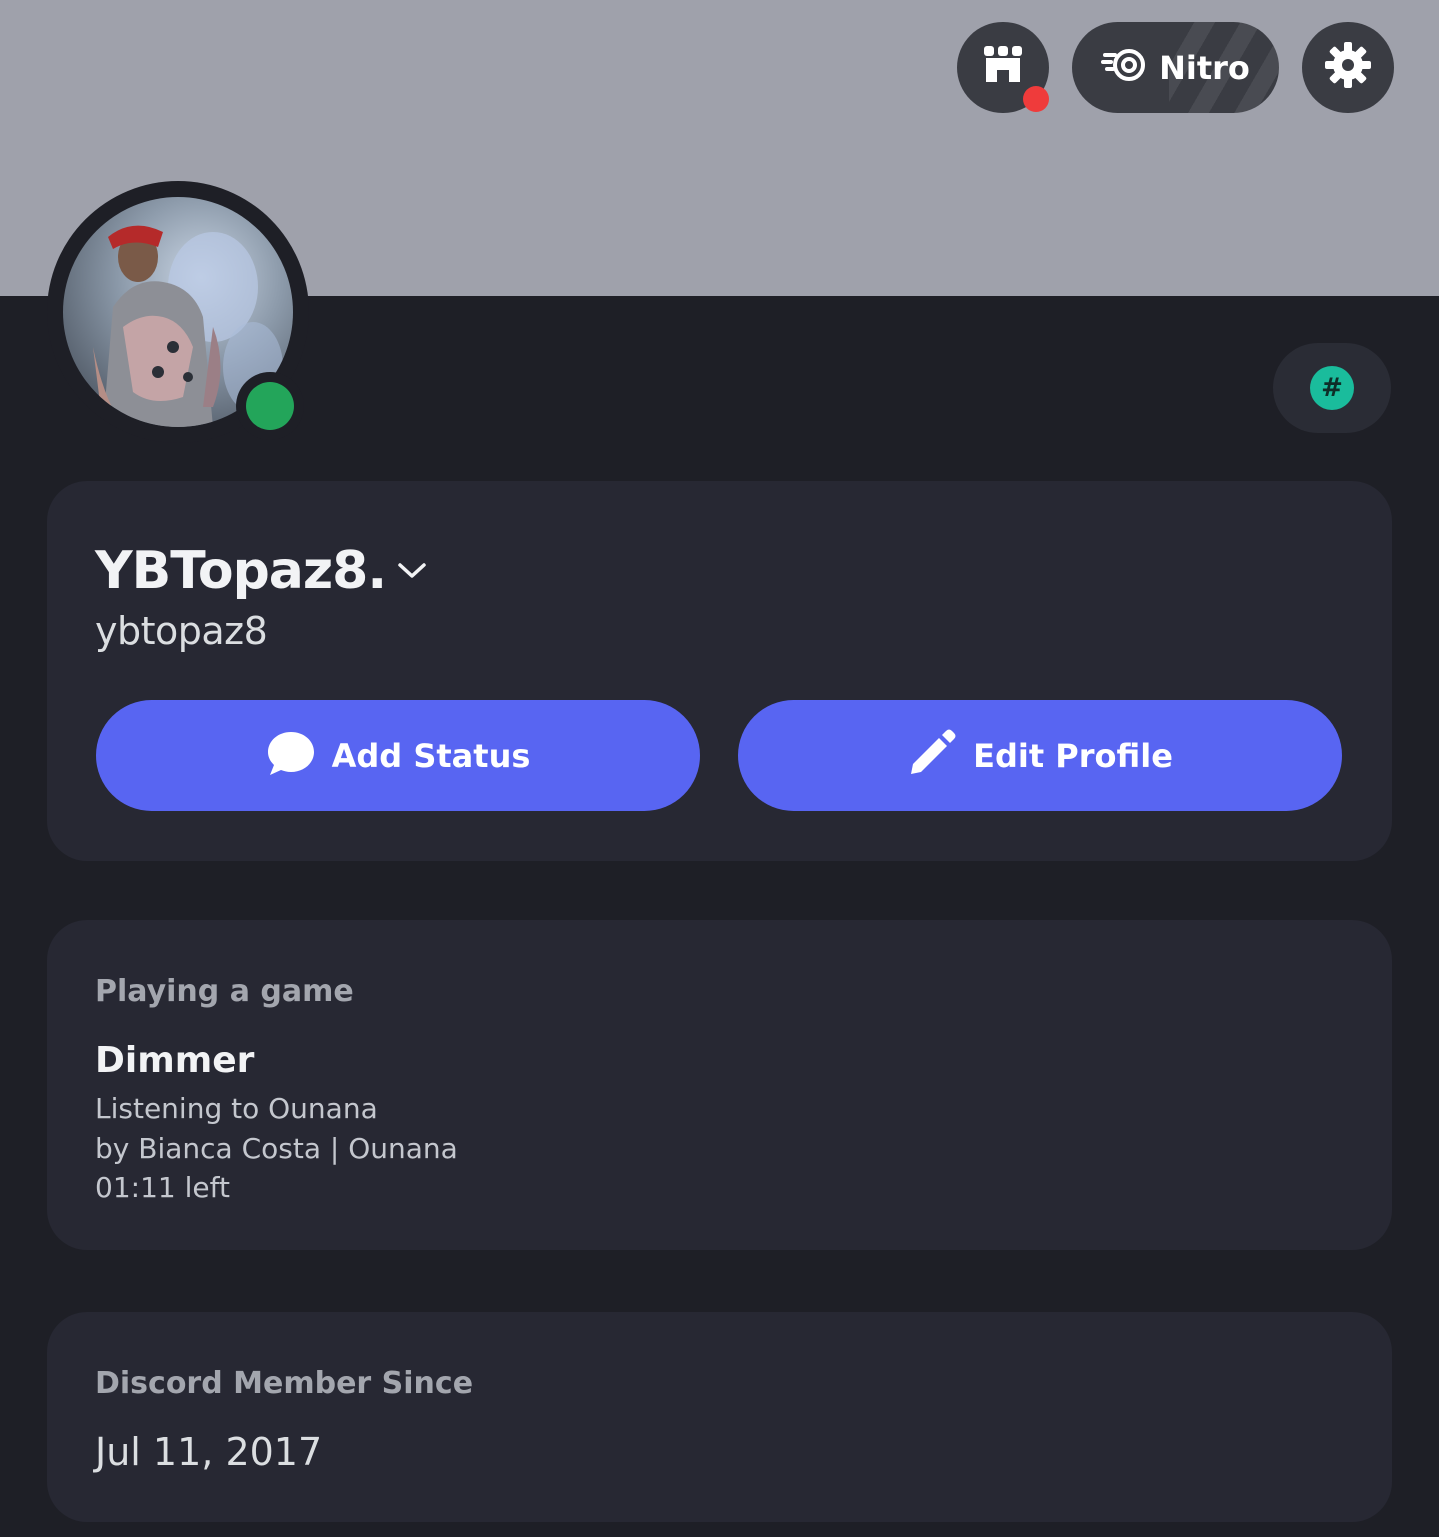 This screenshot has width=1439, height=1537. Describe the element at coordinates (236, 1108) in the screenshot. I see `activity-details: Listening to Ounana` at that location.